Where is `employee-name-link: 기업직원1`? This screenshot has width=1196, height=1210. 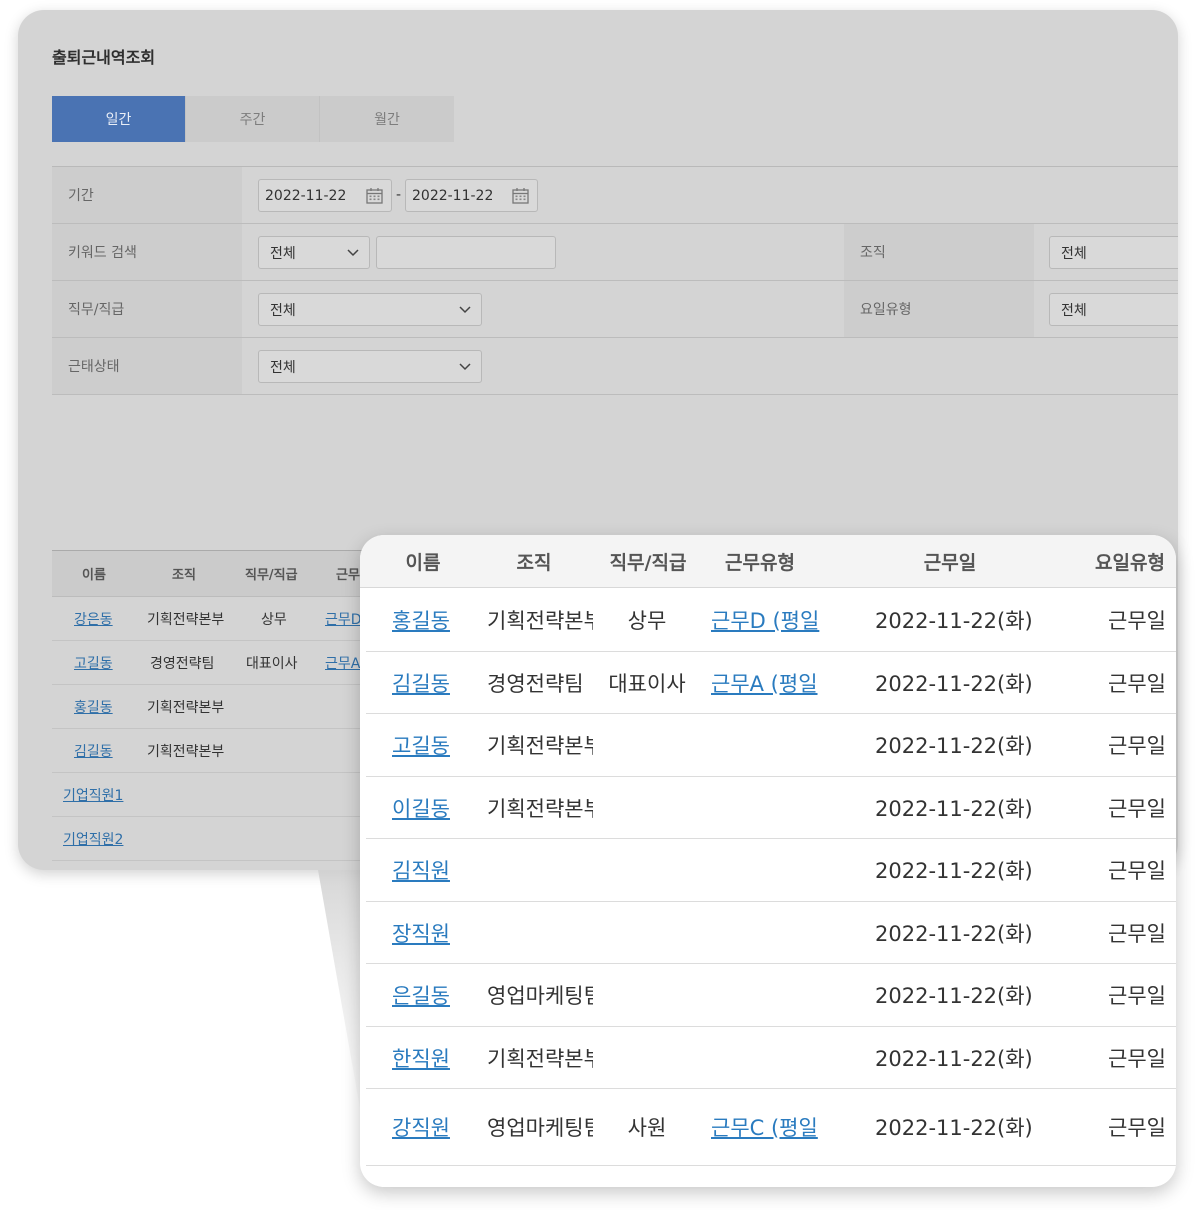
employee-name-link: 기업직원1 is located at coordinates (93, 794).